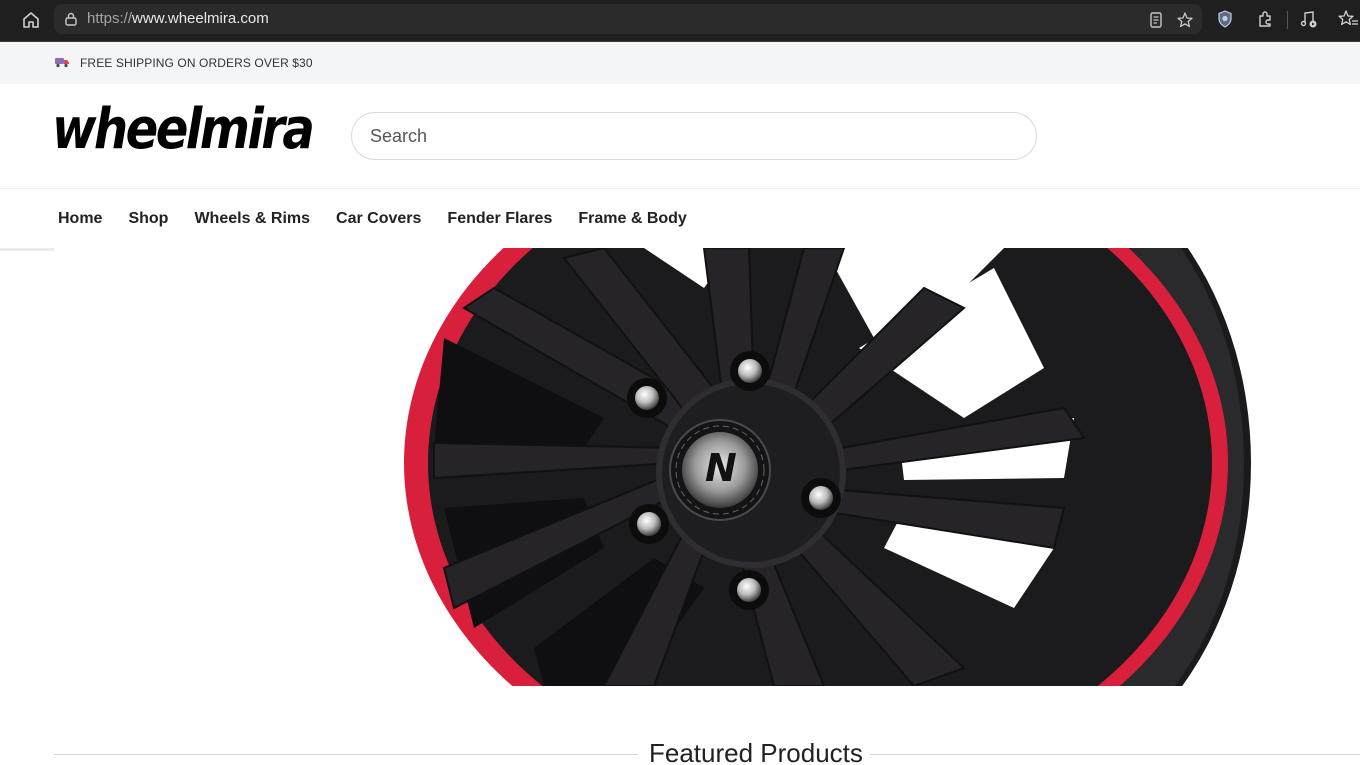 This screenshot has height=765, width=1360. What do you see at coordinates (1115, 754) in the screenshot?
I see `featured-divider-right` at bounding box center [1115, 754].